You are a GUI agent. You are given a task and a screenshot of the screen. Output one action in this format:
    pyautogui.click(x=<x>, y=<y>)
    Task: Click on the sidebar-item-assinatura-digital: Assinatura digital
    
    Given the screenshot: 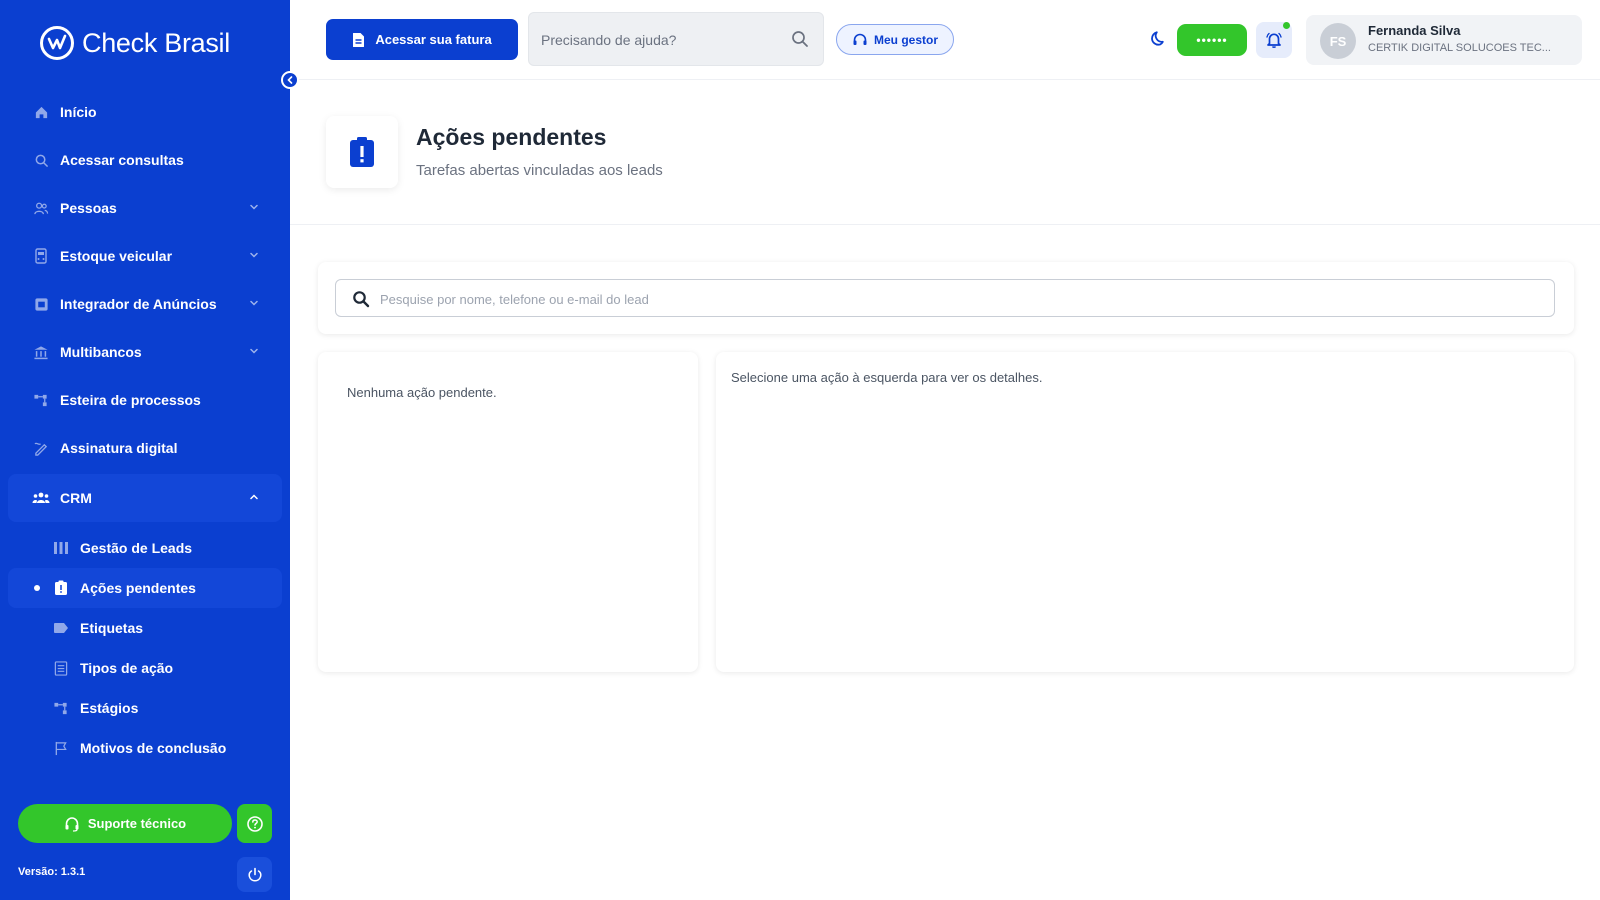 What is the action you would take?
    pyautogui.click(x=145, y=448)
    